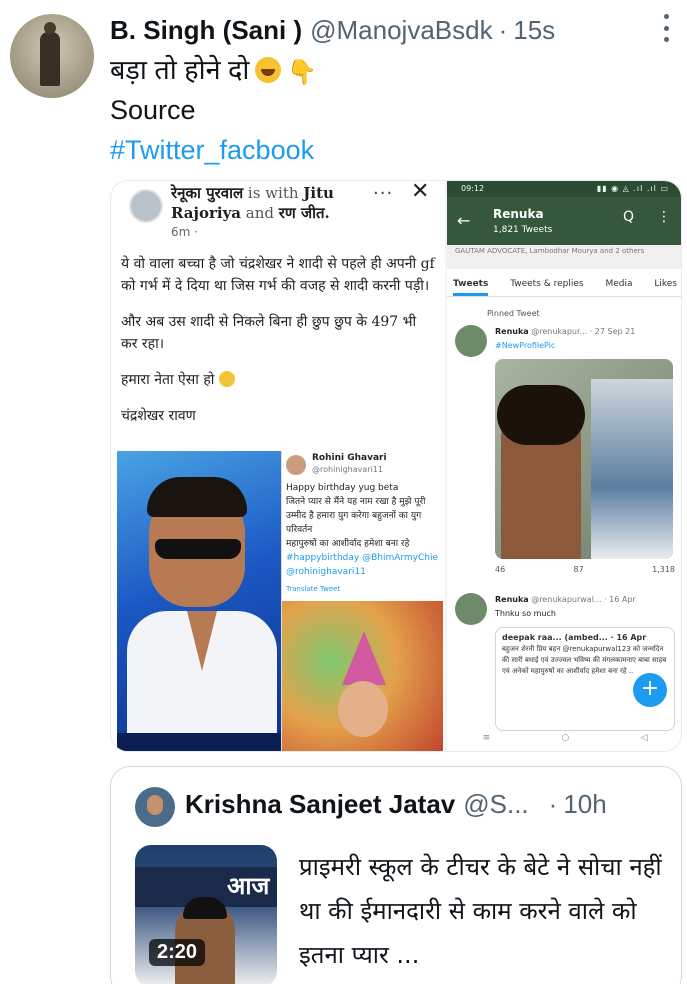  What do you see at coordinates (362, 676) in the screenshot?
I see `birthday-photo` at bounding box center [362, 676].